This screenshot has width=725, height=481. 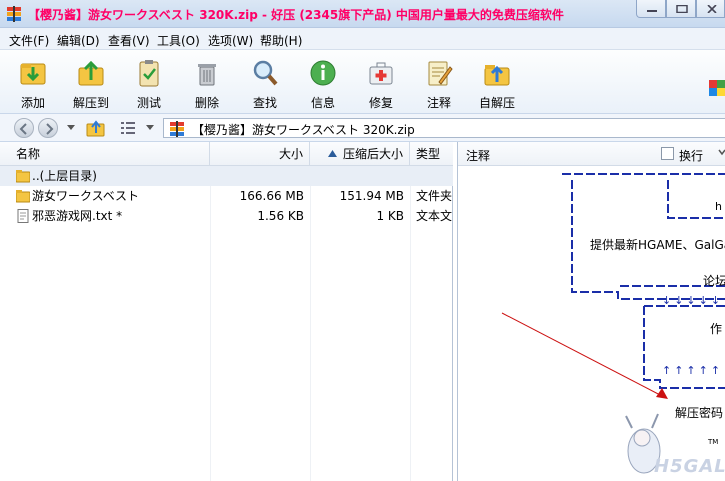 What do you see at coordinates (271, 196) in the screenshot?
I see `file-size: 166.66 MB` at bounding box center [271, 196].